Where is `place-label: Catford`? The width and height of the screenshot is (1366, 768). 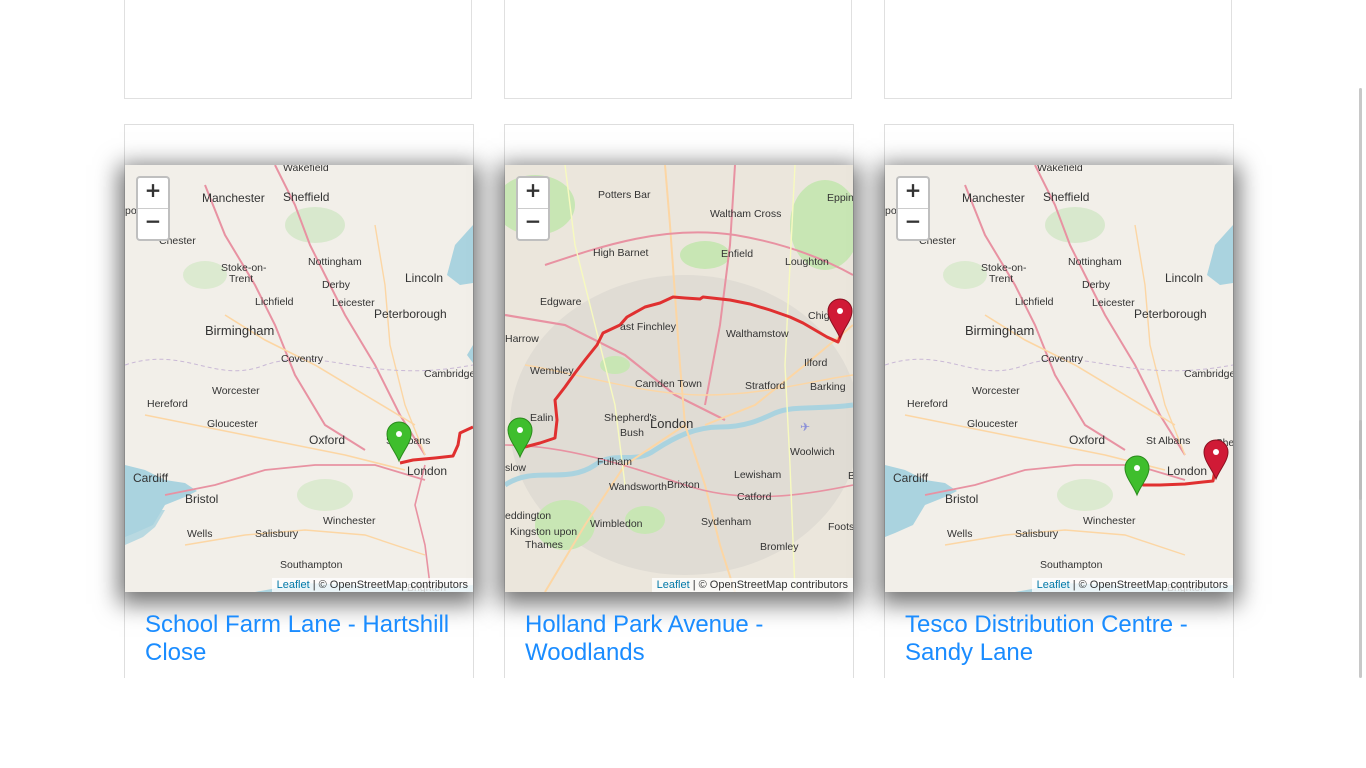 place-label: Catford is located at coordinates (754, 497).